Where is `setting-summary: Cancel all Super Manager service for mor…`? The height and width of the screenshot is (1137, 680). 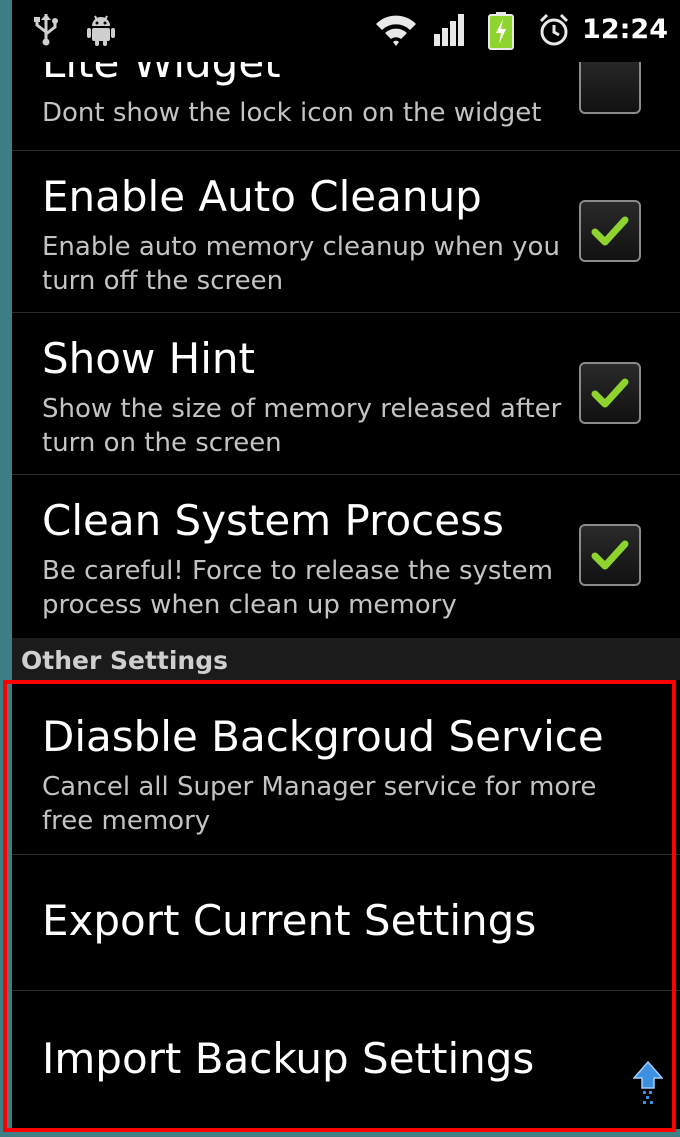 setting-summary: Cancel all Super Manager service for mor… is located at coordinates (319, 804).